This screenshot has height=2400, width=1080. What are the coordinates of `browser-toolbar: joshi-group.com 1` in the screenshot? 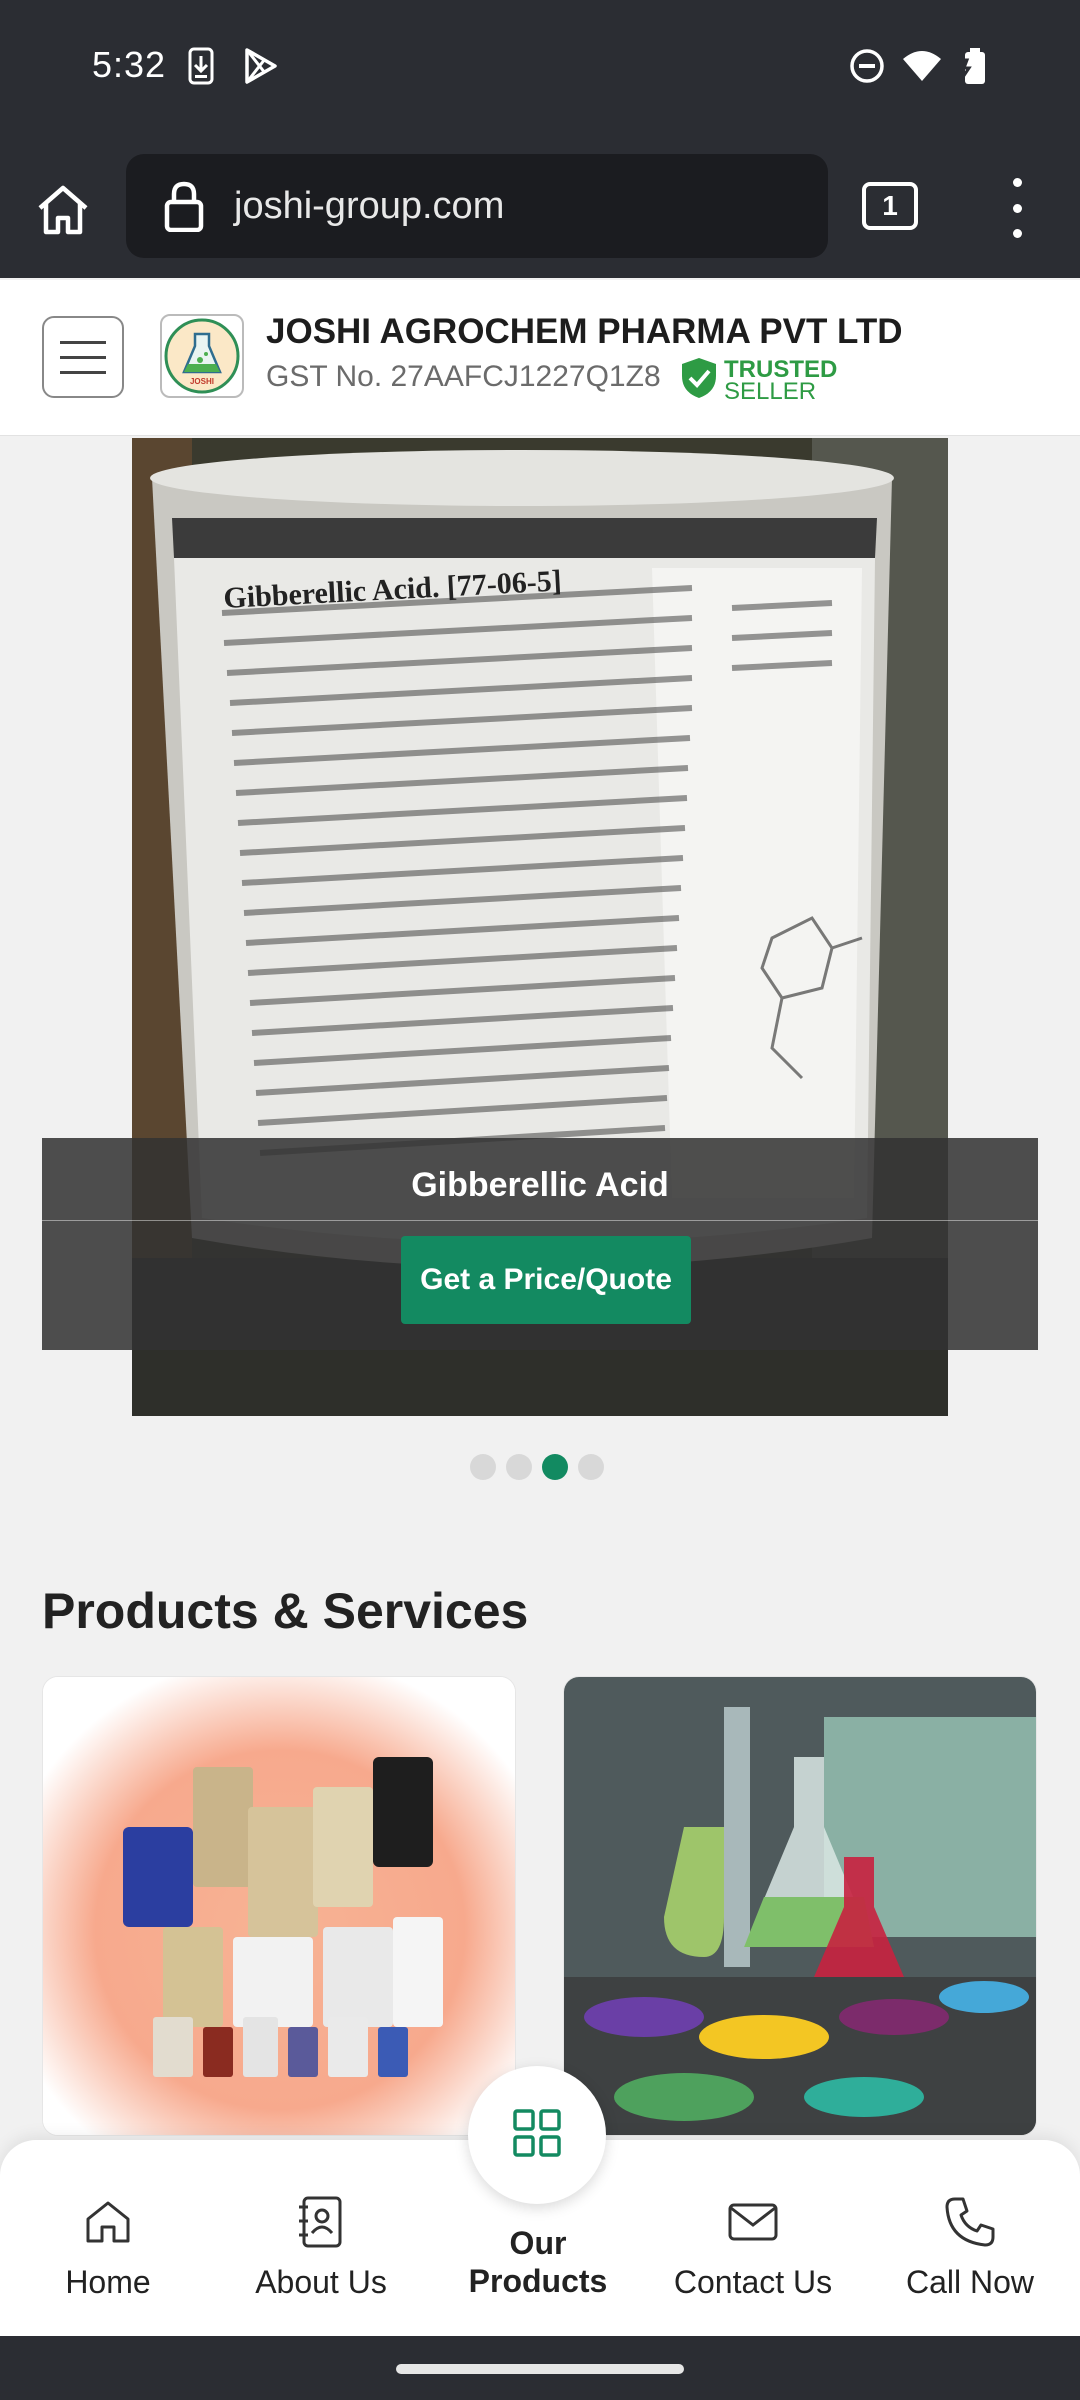 It's located at (540, 208).